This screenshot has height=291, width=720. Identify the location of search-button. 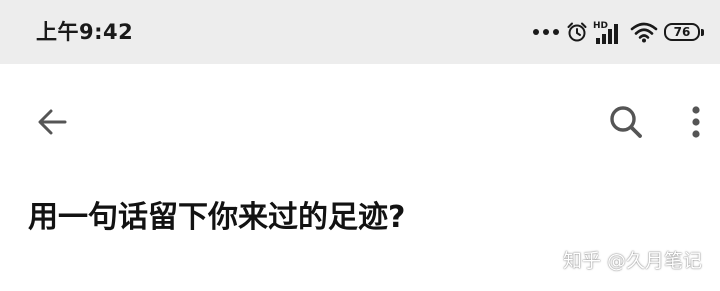
(626, 122).